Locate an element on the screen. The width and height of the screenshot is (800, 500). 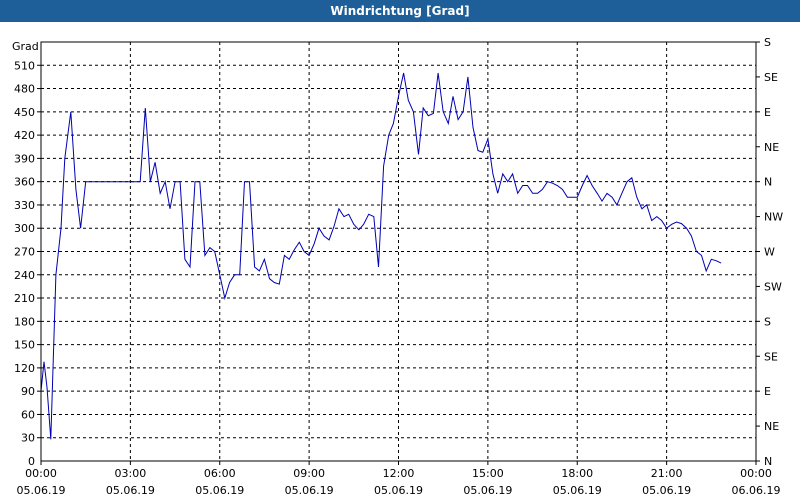
right-axis-compass-labels: SSEENENNWWSWSSEENEN is located at coordinates (769, 252).